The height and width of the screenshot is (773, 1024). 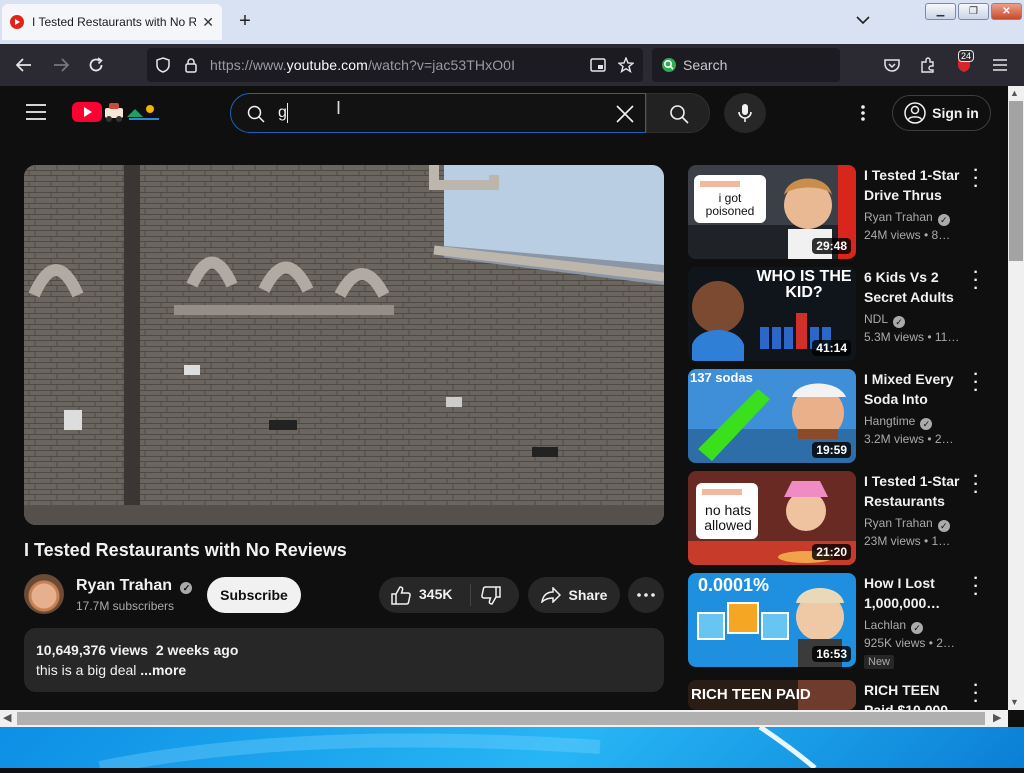 I want to click on list-all-tabs-chevron-icon, so click(x=863, y=19).